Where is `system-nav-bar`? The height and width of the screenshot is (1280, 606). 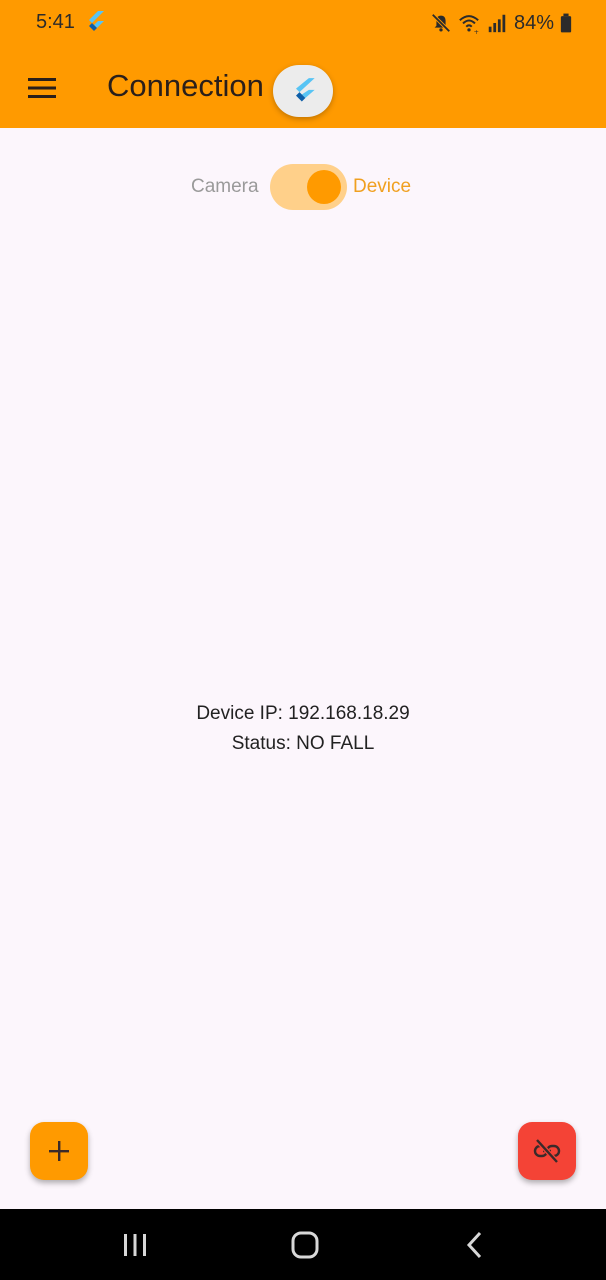
system-nav-bar is located at coordinates (303, 1244).